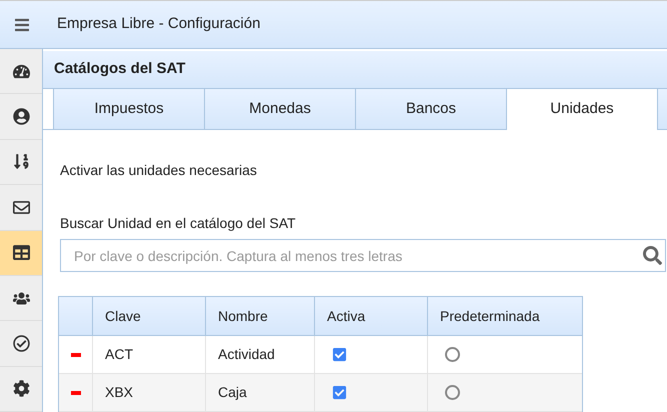 The width and height of the screenshot is (667, 412). I want to click on panel-title: Catálogos del SAT, so click(355, 69).